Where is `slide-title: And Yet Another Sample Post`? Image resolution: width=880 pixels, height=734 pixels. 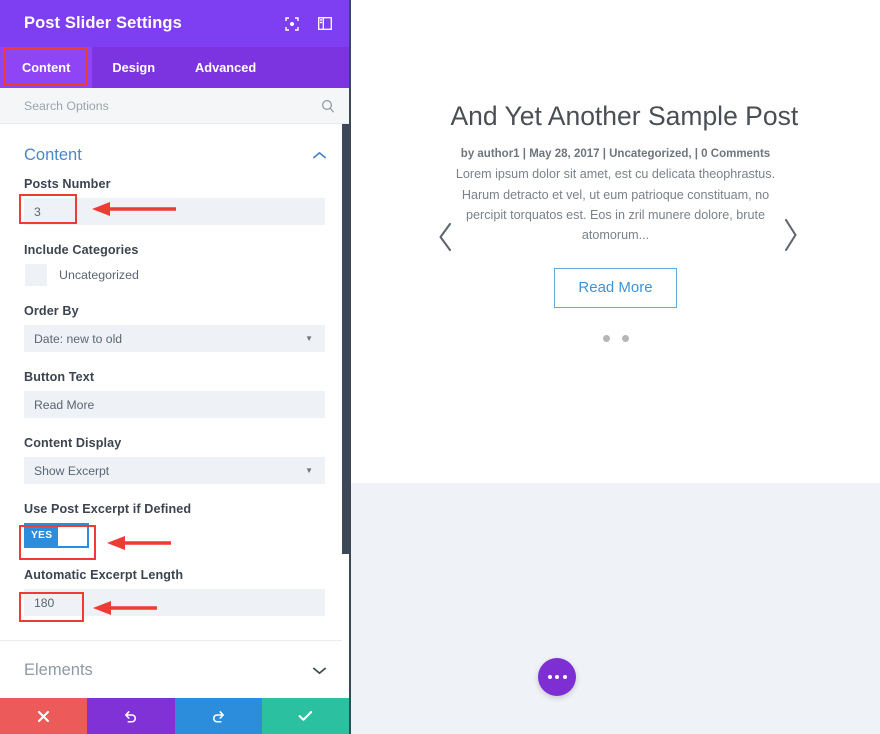
slide-title: And Yet Another Sample Post is located at coordinates (624, 116).